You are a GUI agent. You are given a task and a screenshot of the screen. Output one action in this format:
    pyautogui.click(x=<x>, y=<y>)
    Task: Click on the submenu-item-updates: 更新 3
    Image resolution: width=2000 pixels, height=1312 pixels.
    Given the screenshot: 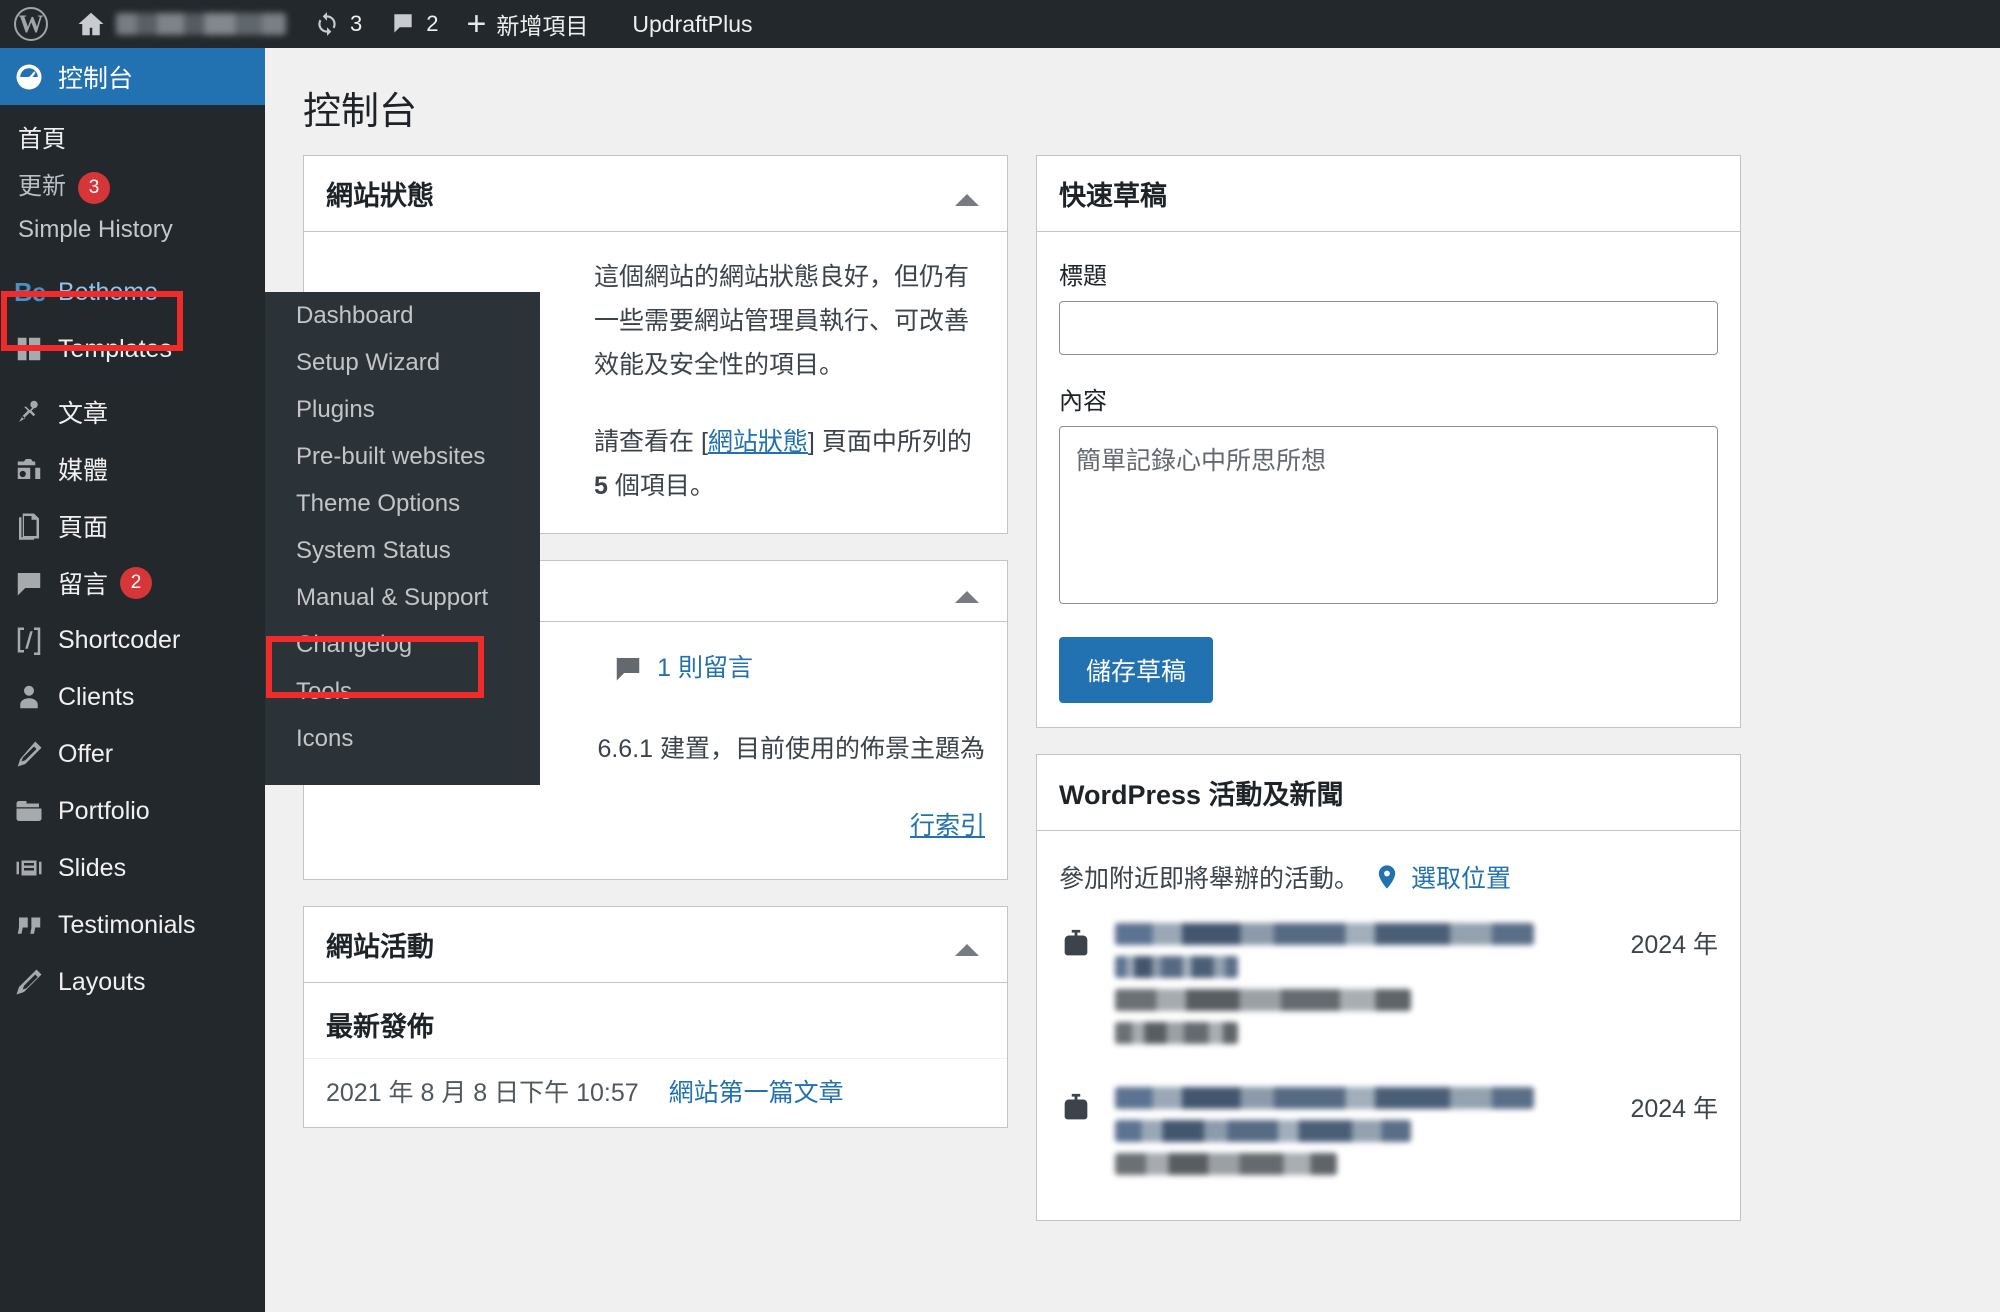 What is the action you would take?
    pyautogui.click(x=132, y=185)
    